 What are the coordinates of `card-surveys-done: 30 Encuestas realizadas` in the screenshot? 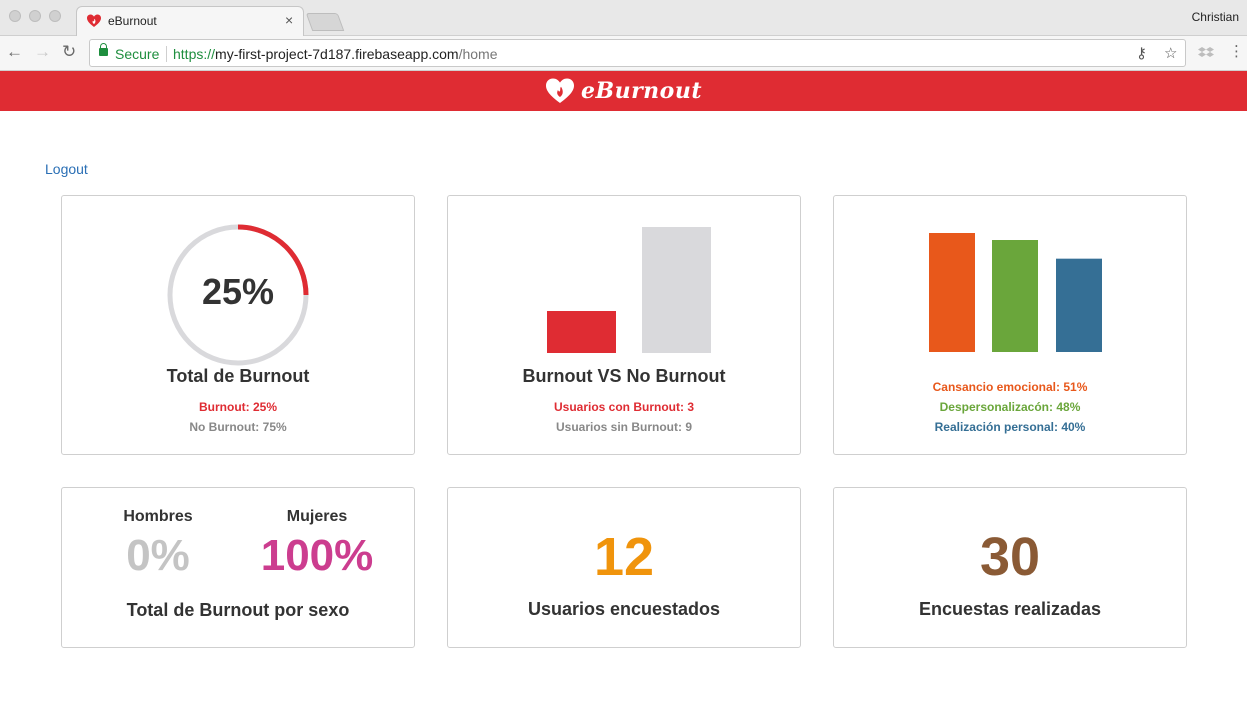 It's located at (1010, 567).